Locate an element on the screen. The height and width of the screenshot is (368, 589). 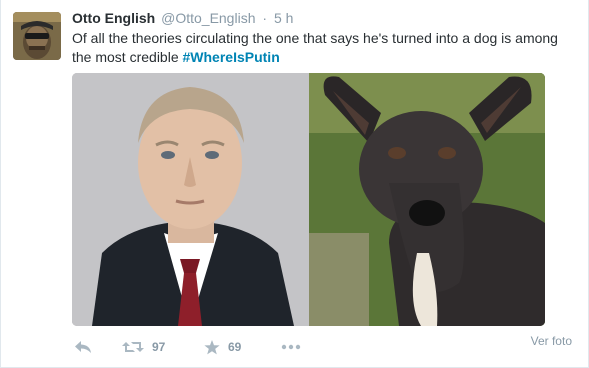
more-button is located at coordinates (291, 347).